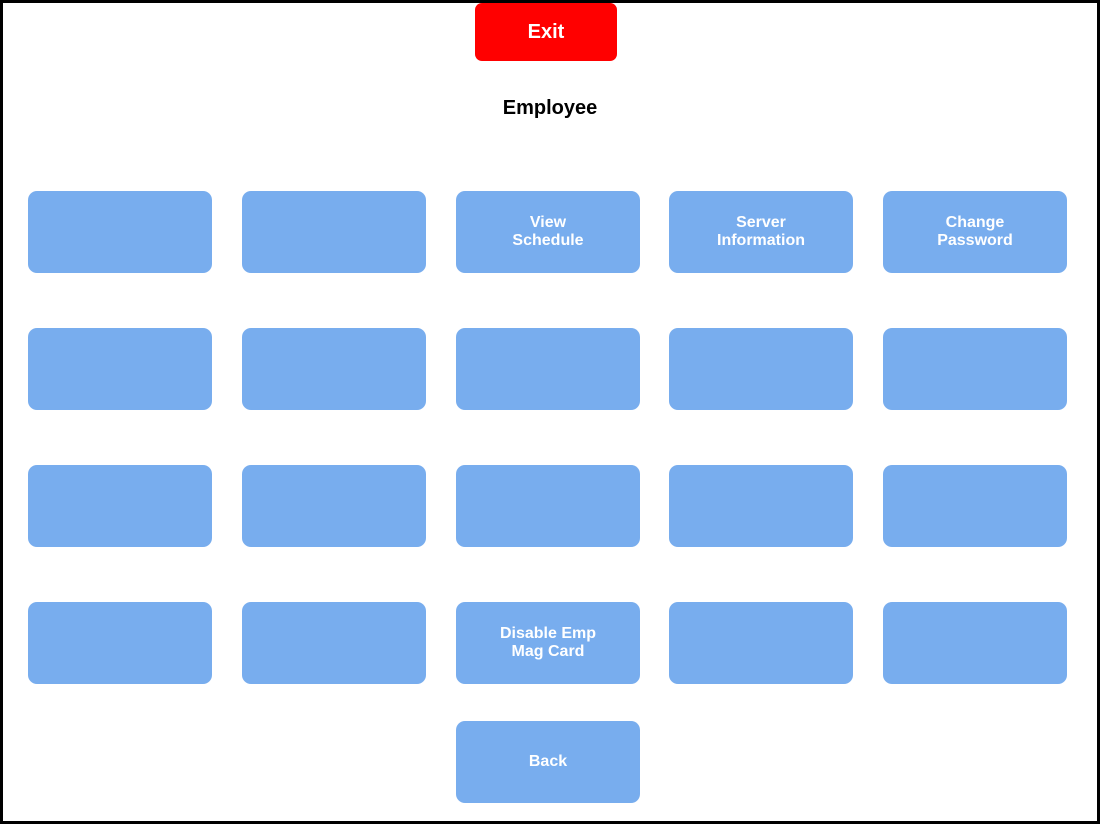 The width and height of the screenshot is (1100, 824). What do you see at coordinates (334, 643) in the screenshot?
I see `menu-button-r4-c2` at bounding box center [334, 643].